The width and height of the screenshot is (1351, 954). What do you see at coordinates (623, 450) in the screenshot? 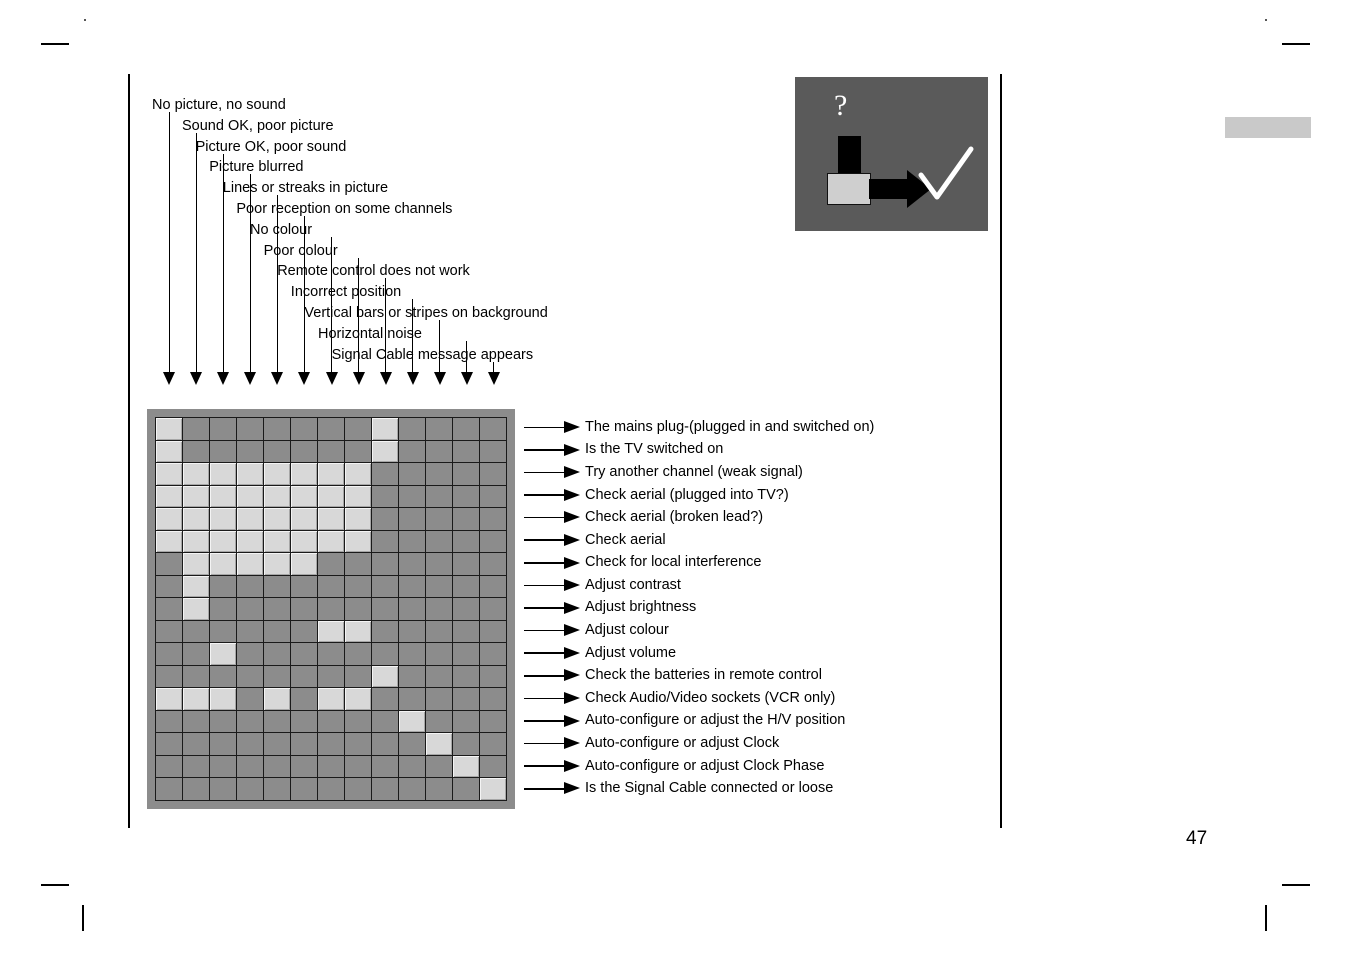
I see `remedy-row: Is the TV switched on` at bounding box center [623, 450].